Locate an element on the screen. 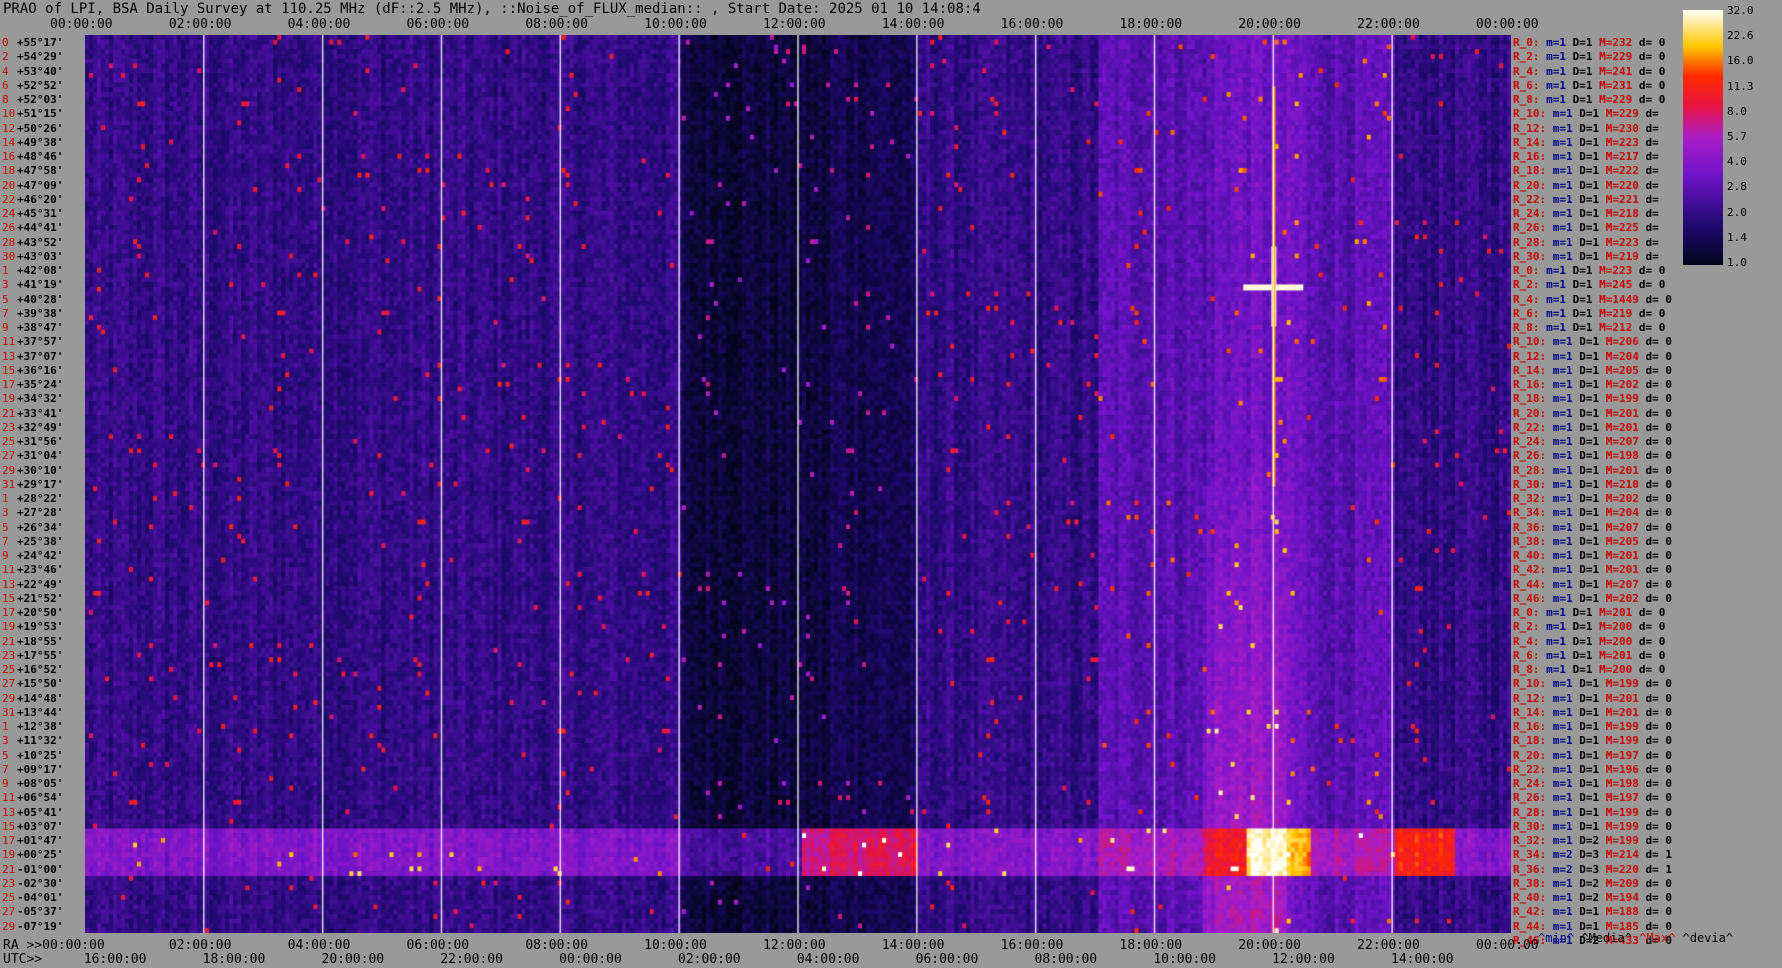  declination-label: +35°24' is located at coordinates (40, 385).